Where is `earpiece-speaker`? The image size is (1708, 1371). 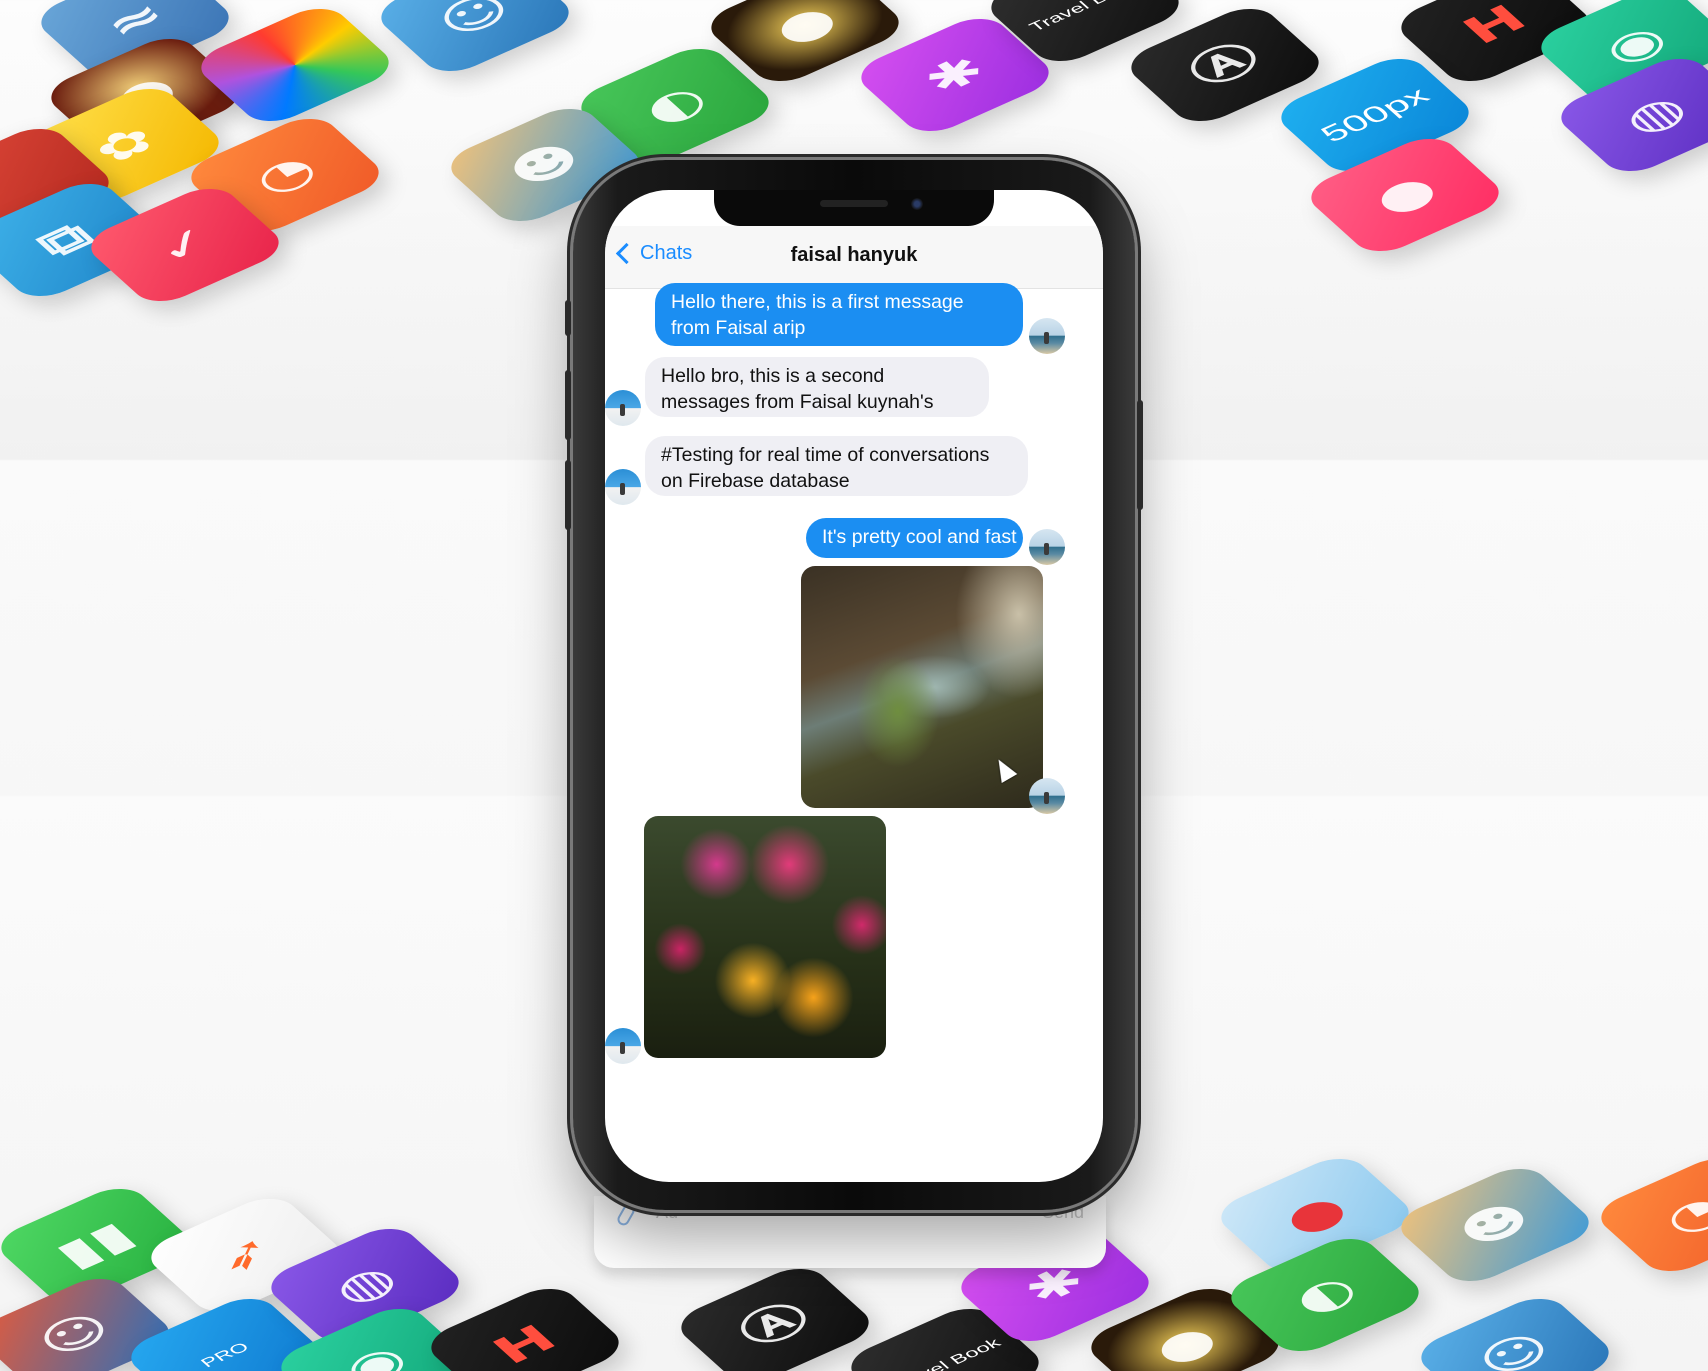
earpiece-speaker is located at coordinates (854, 203).